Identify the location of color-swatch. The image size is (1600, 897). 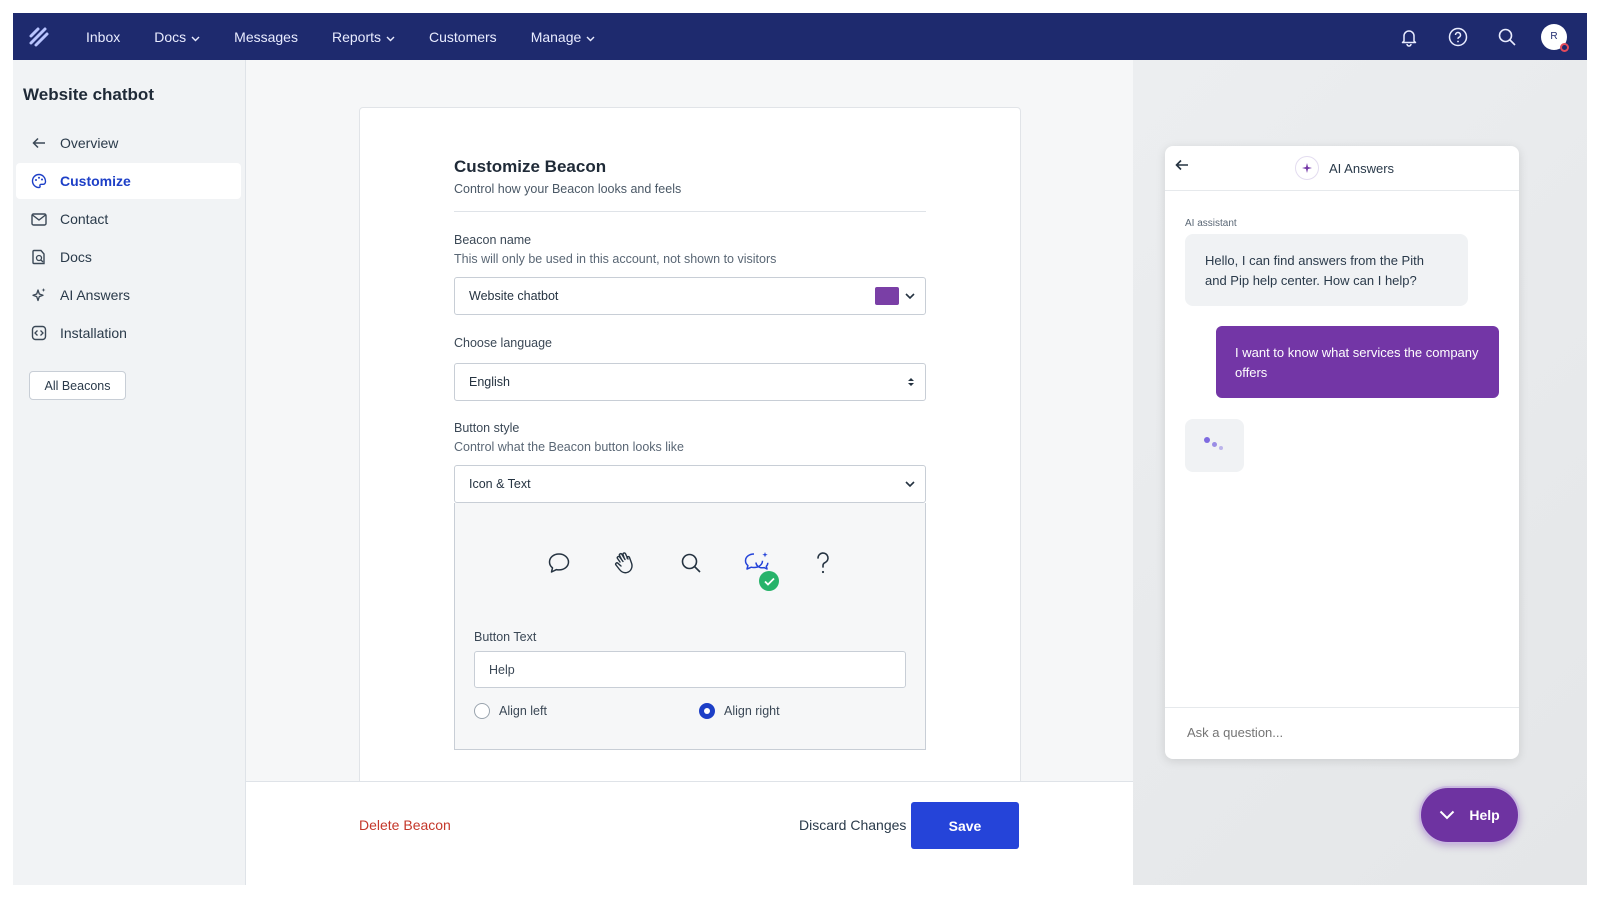
(887, 296).